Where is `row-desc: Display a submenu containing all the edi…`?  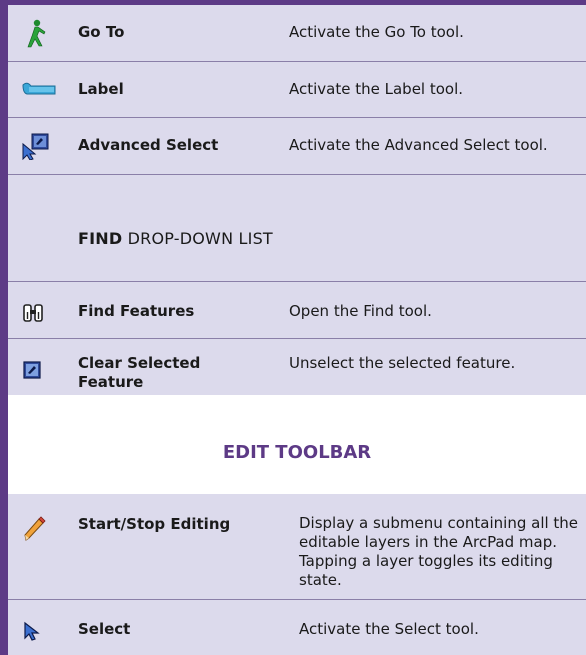 row-desc: Display a submenu containing all the edi… is located at coordinates (439, 551).